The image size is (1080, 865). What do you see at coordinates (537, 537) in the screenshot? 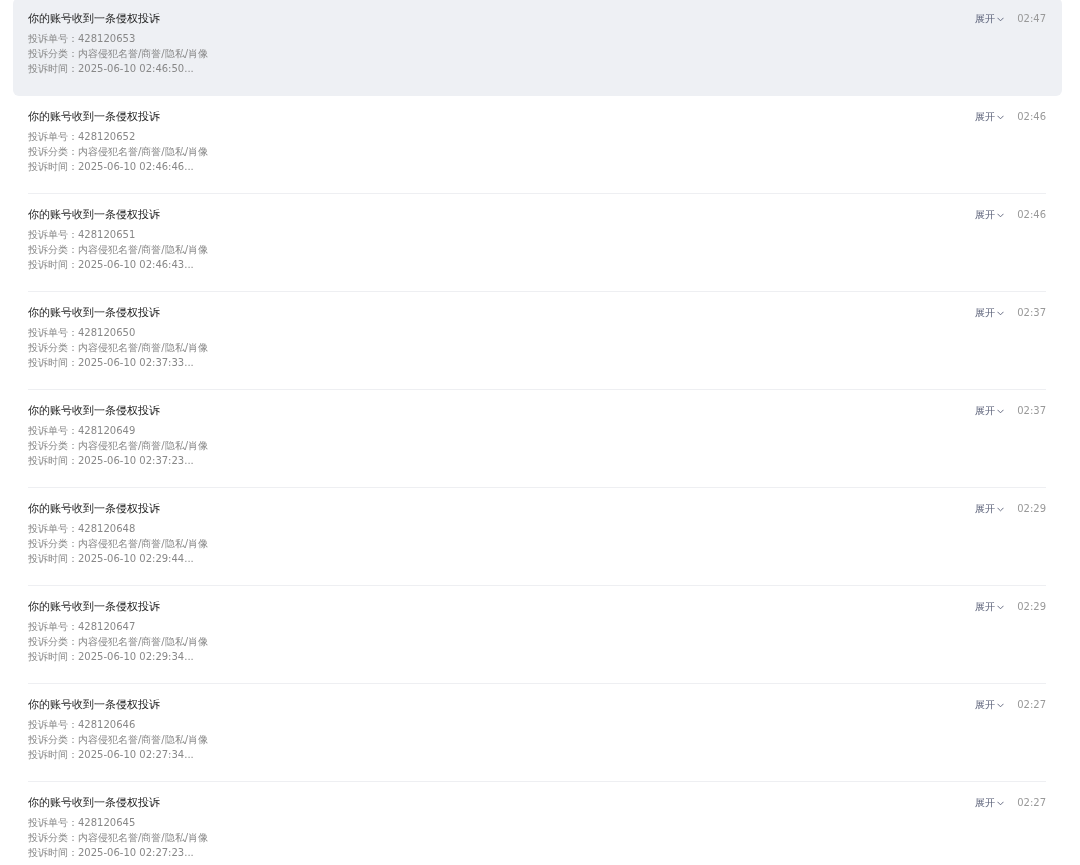
I see `notification-card: 你的账号收到一条侵权投诉 投诉单号：428120648 投诉分类：内容侵犯名誉/商誉/隐私/肖像 投诉时间：2025-06-10 02:29:44... 展开 02:29` at bounding box center [537, 537].